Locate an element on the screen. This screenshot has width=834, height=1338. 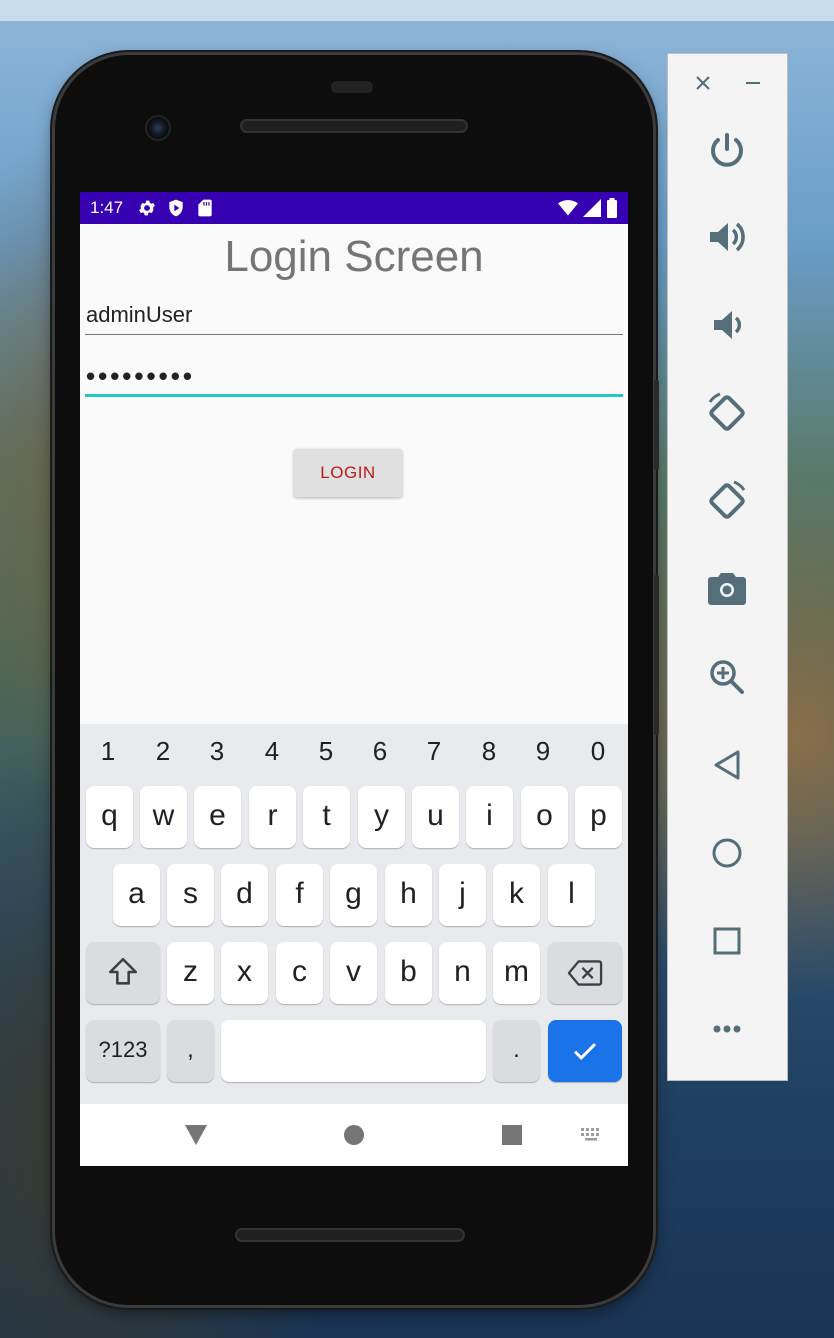
screenshot-button is located at coordinates (727, 589).